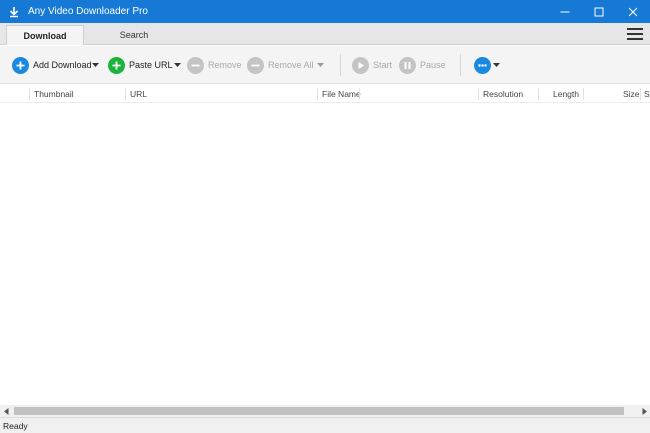 This screenshot has height=433, width=650. Describe the element at coordinates (566, 94) in the screenshot. I see `column-header-length: Length` at that location.